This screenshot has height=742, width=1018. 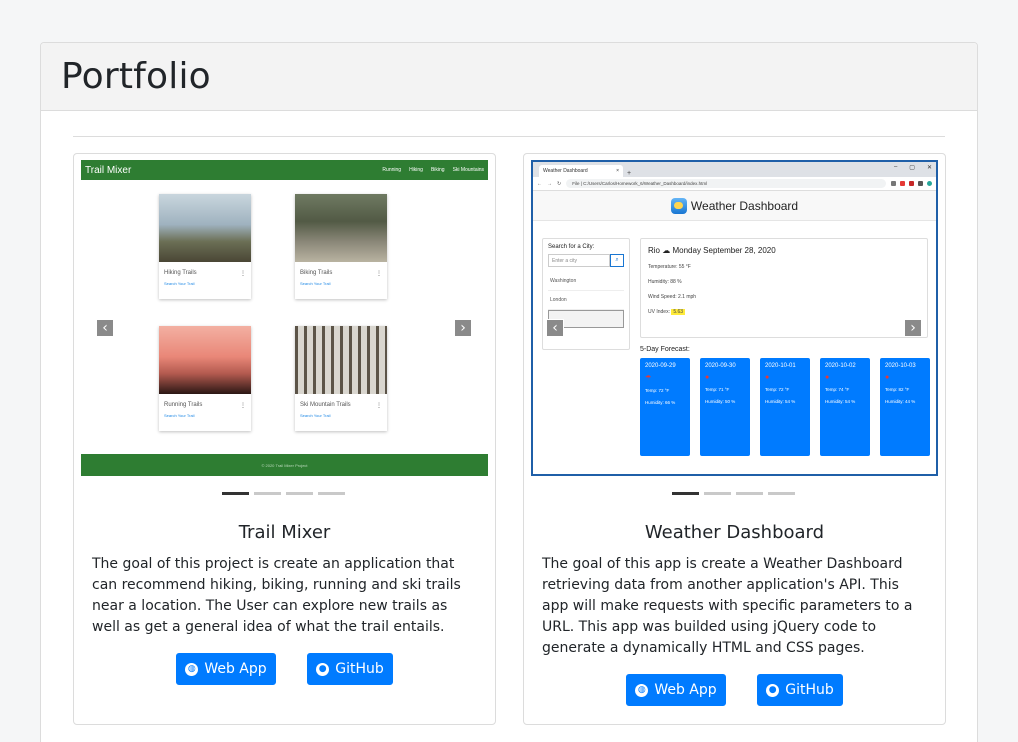 What do you see at coordinates (678, 312) in the screenshot?
I see `wd-uv-value: 5.63` at bounding box center [678, 312].